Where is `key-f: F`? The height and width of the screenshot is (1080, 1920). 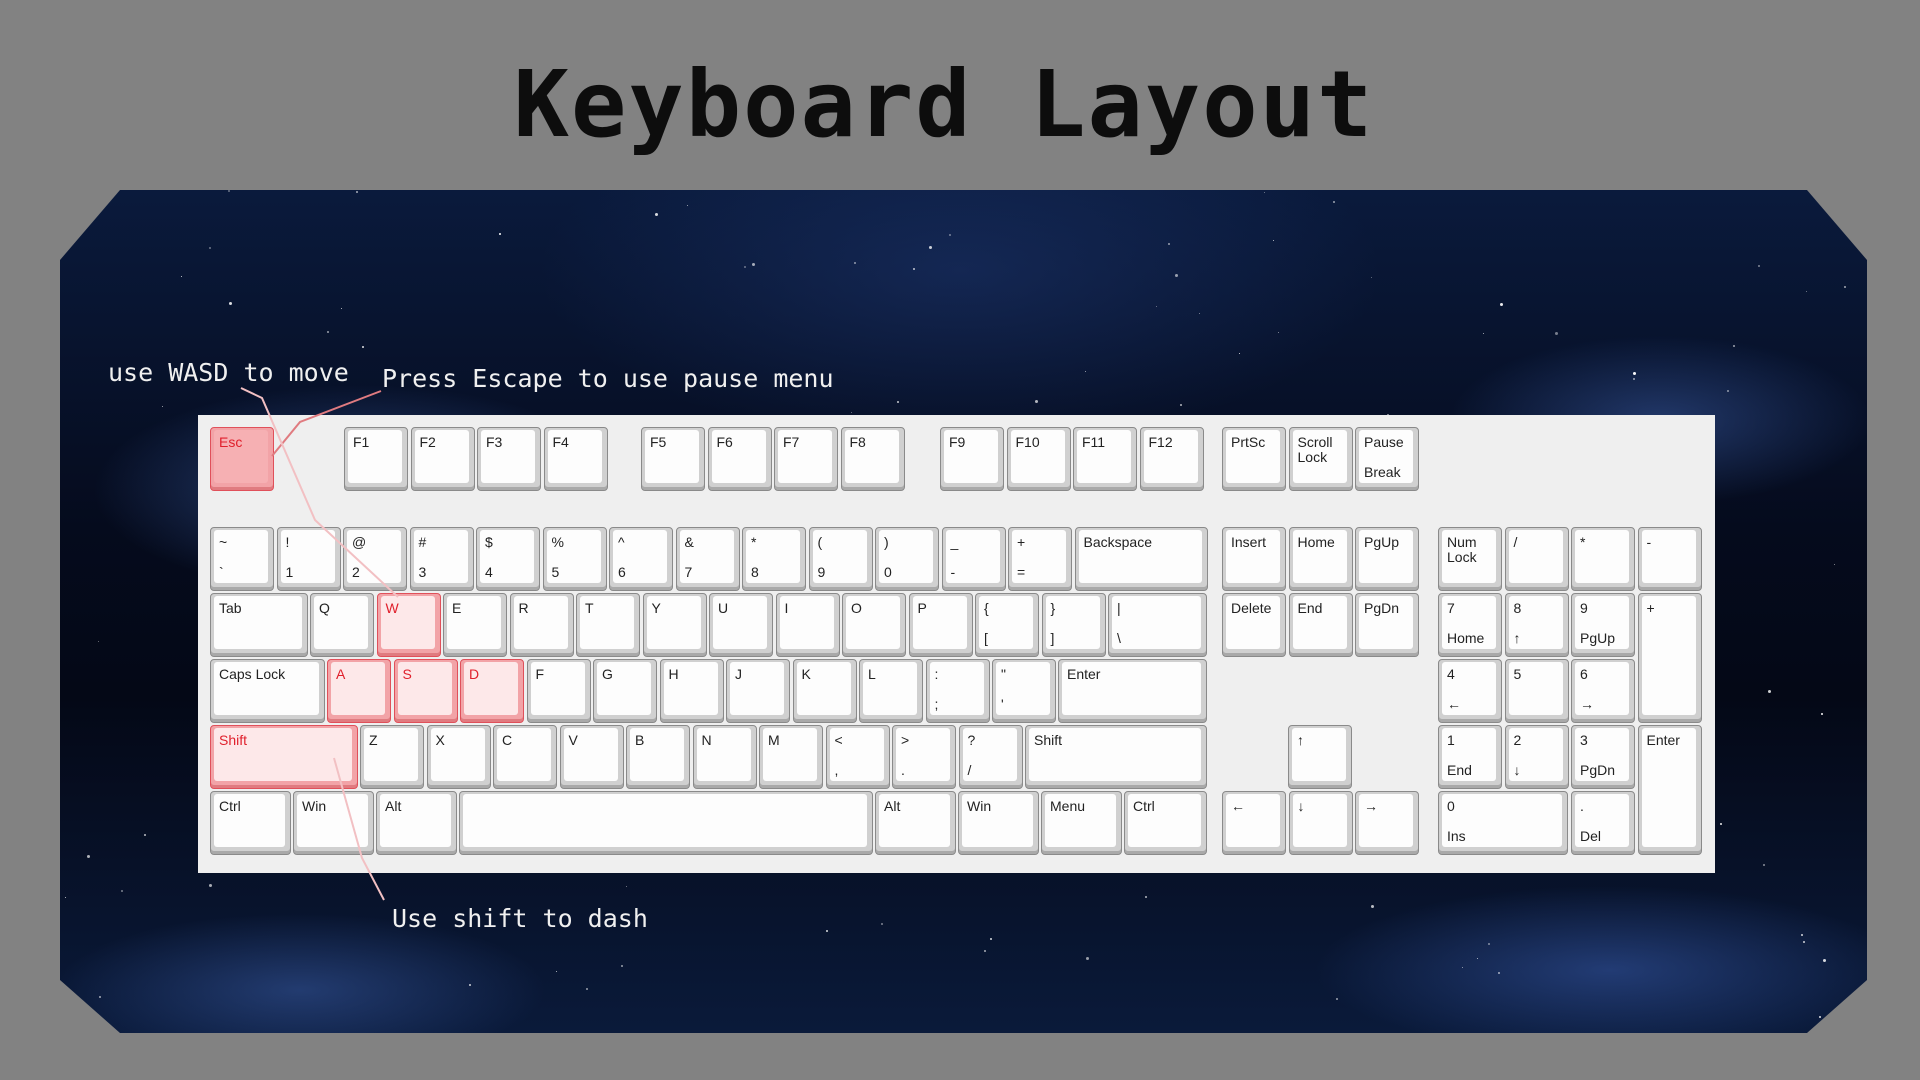 key-f: F is located at coordinates (558, 691).